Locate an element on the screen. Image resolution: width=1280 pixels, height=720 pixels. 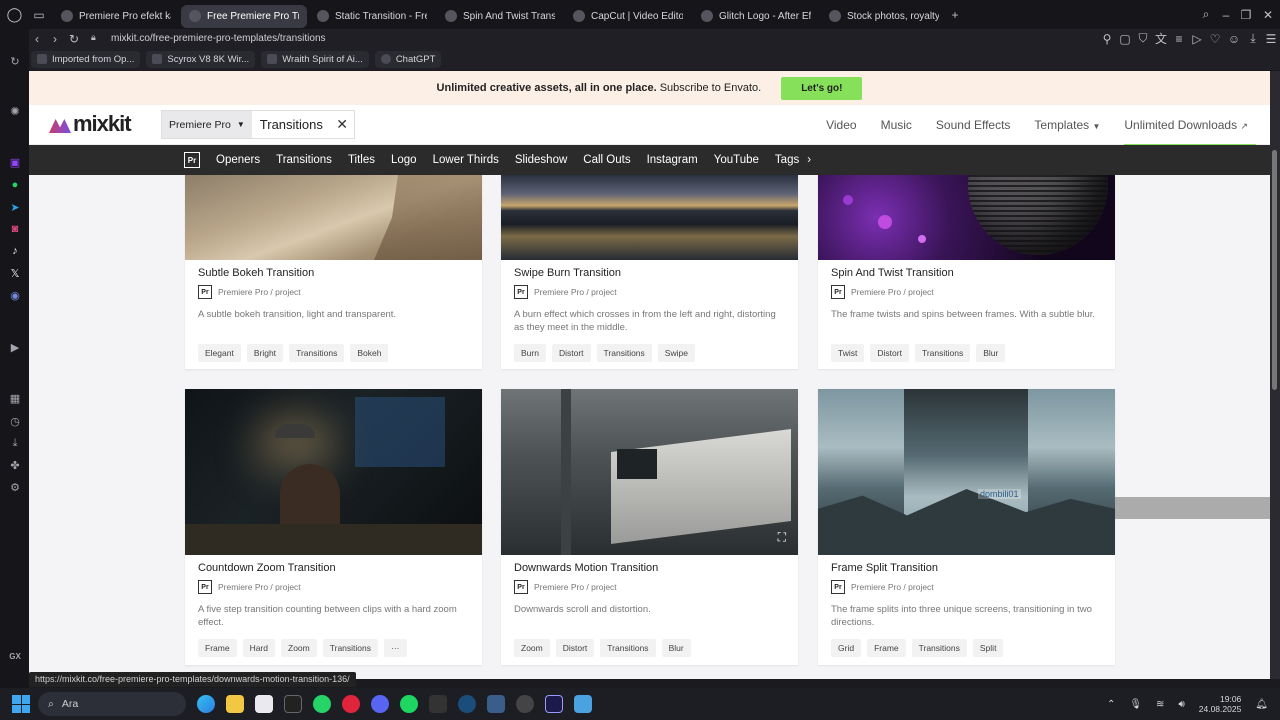
profile-icon: ☺ is located at coordinates (1234, 39).